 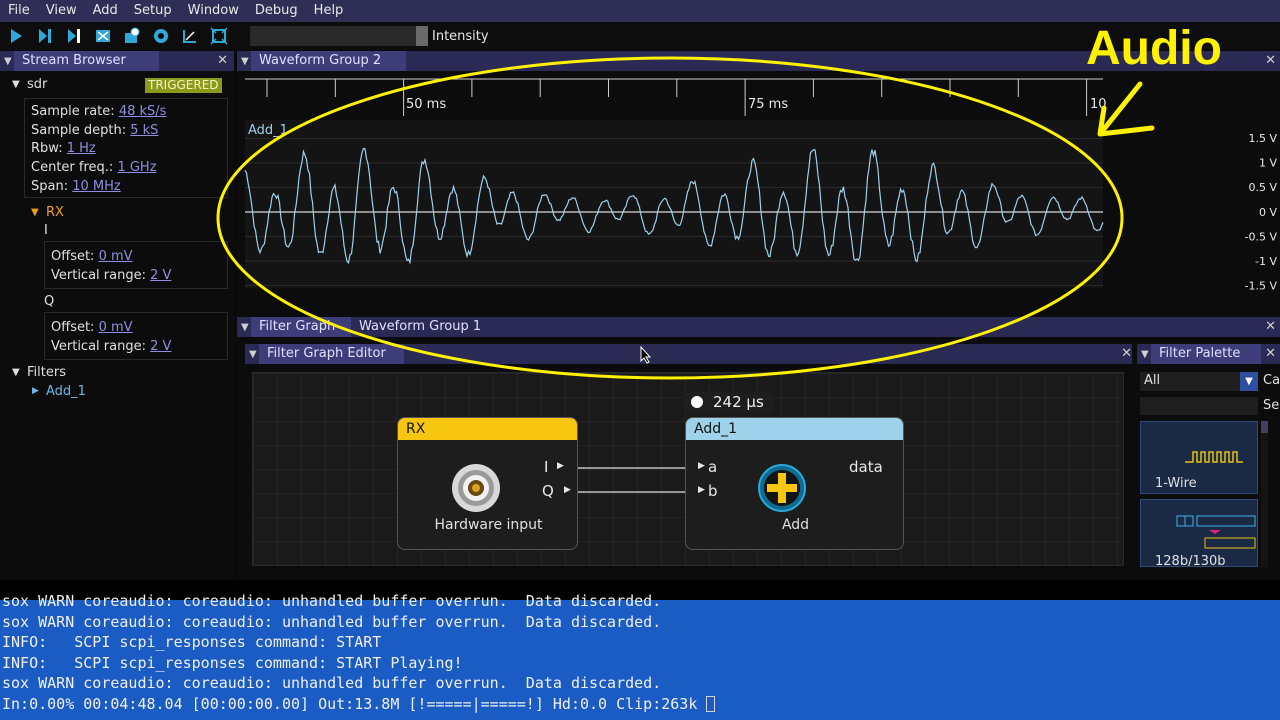 What do you see at coordinates (105, 11) in the screenshot?
I see `menu-add: Add` at bounding box center [105, 11].